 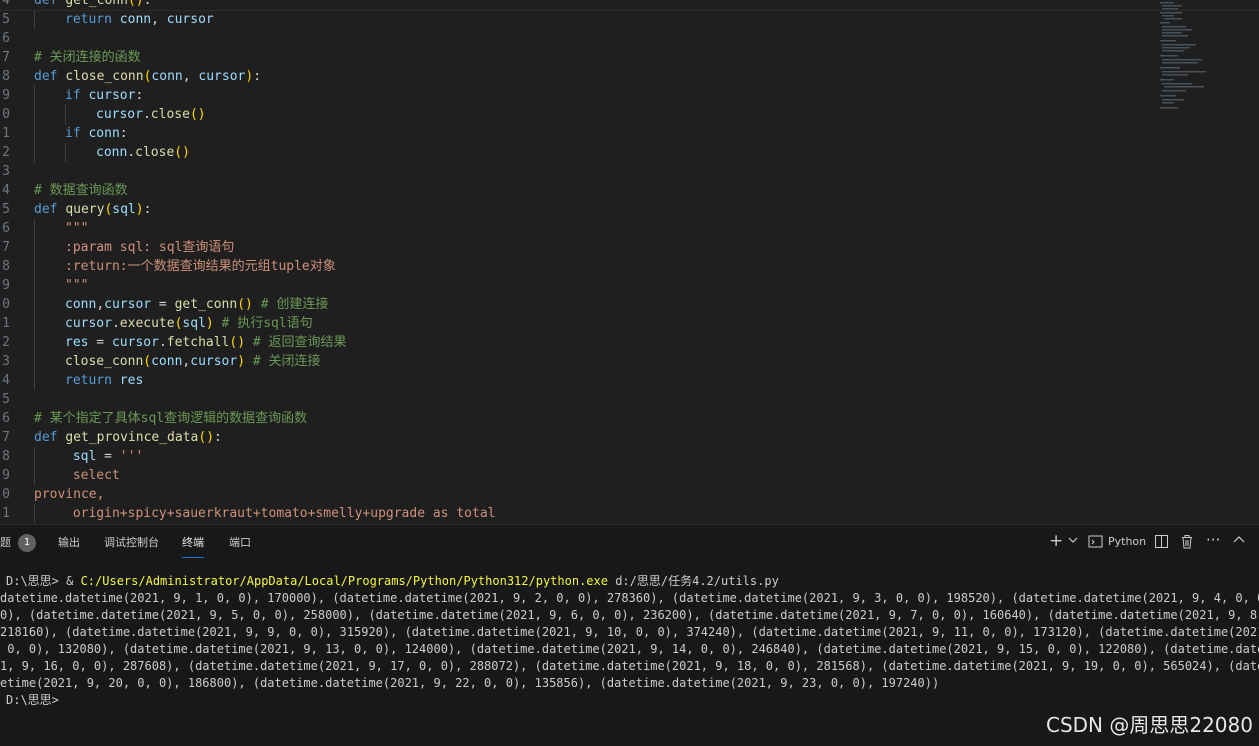 What do you see at coordinates (190, 19) in the screenshot?
I see `code-token: cursor` at bounding box center [190, 19].